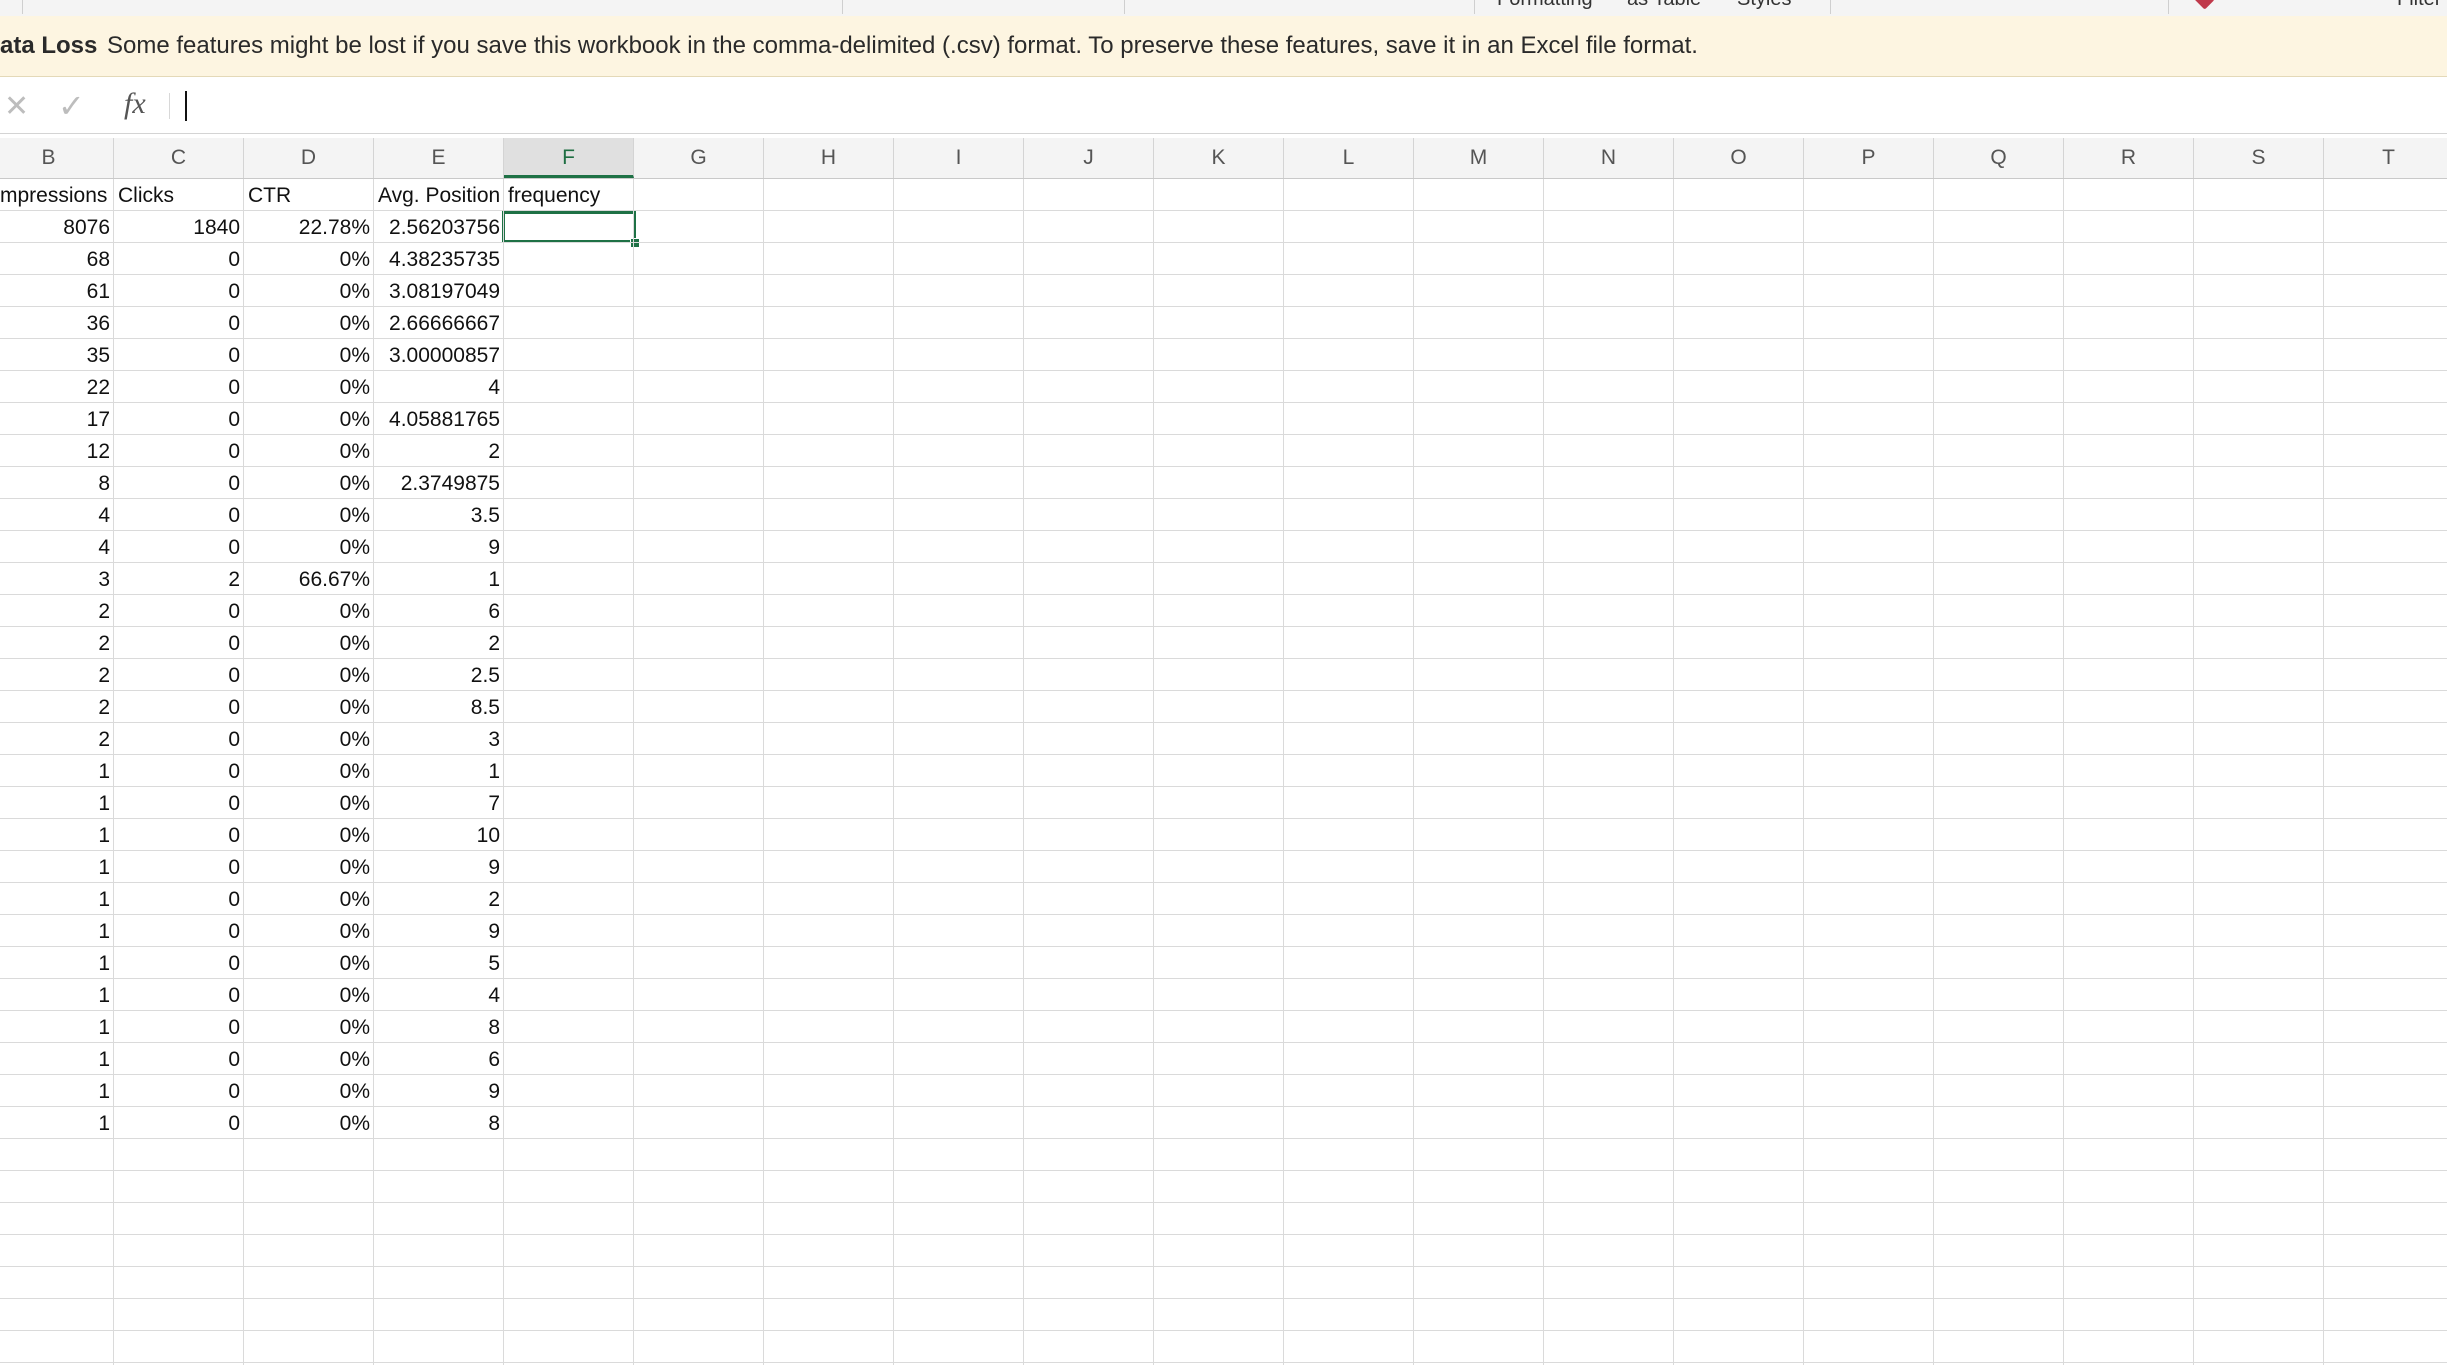 The image size is (2447, 1365). Describe the element at coordinates (439, 803) in the screenshot. I see `data-cell: 7` at that location.